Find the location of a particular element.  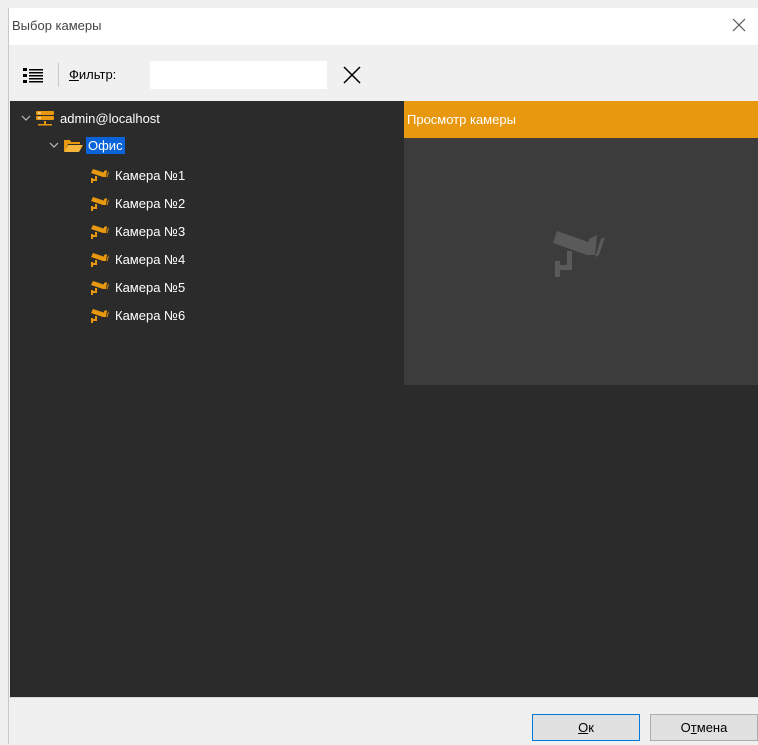

ok-button: Ок is located at coordinates (586, 727).